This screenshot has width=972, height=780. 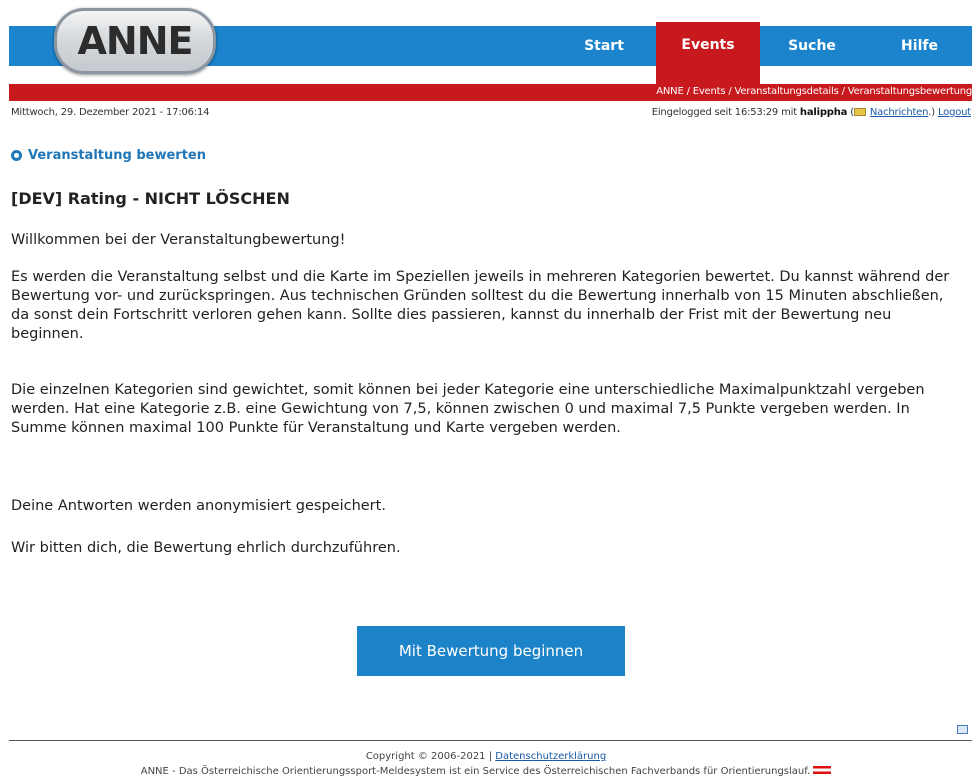 I want to click on anne-logo: ANNE, so click(x=135, y=41).